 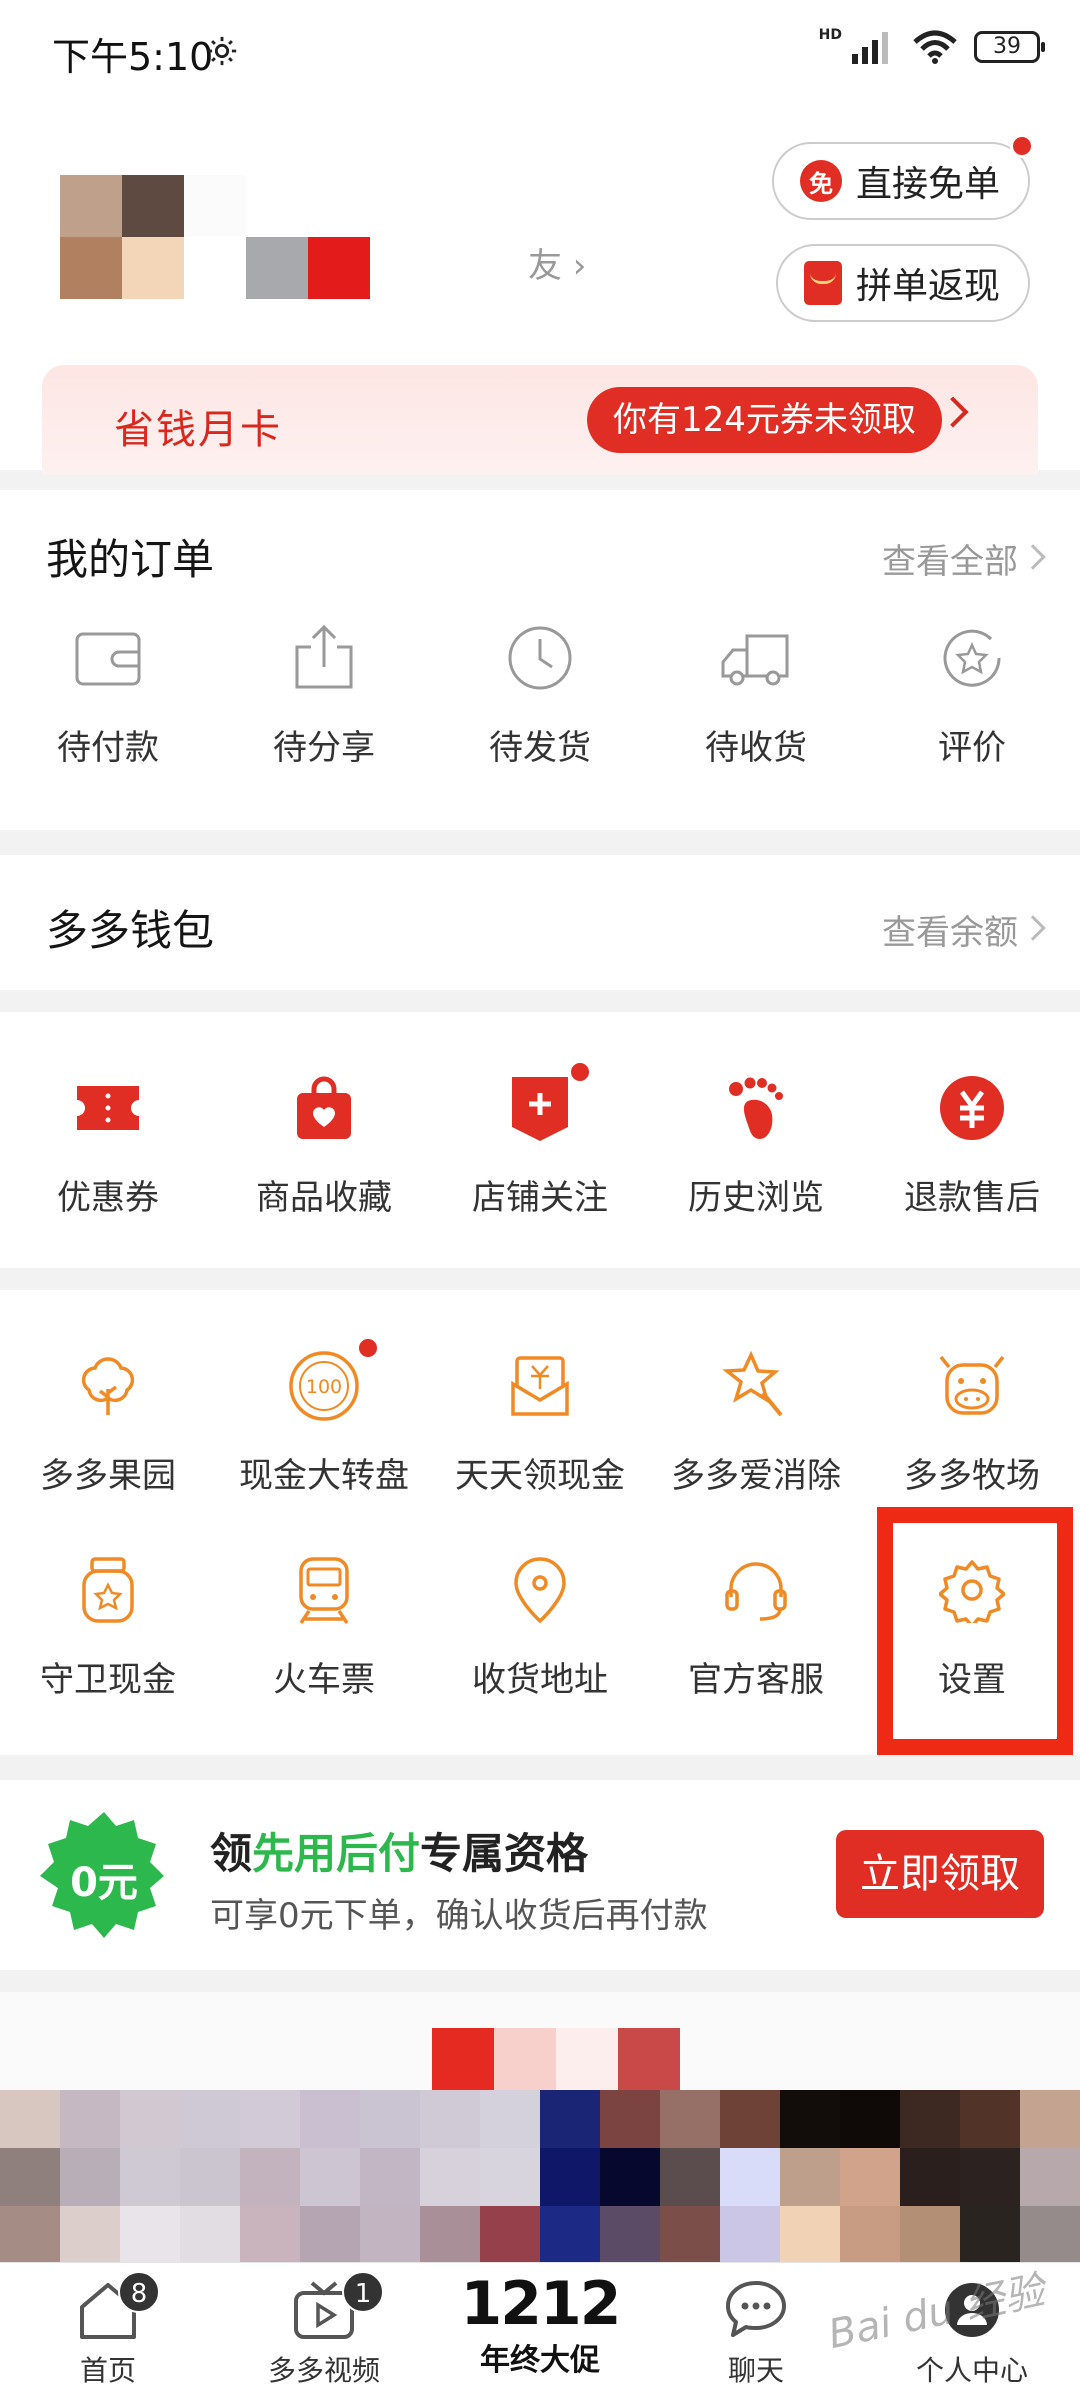 What do you see at coordinates (540, 1590) in the screenshot?
I see `location-icon` at bounding box center [540, 1590].